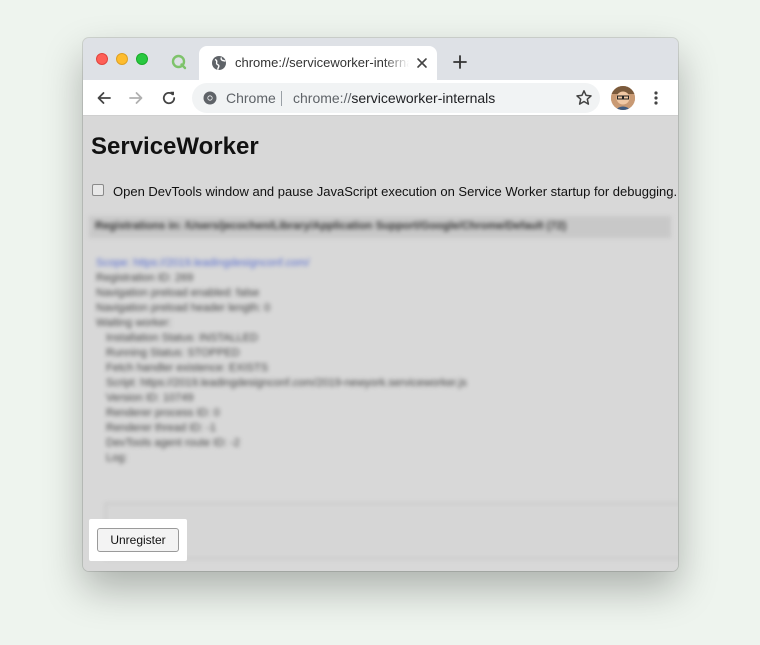 The width and height of the screenshot is (760, 645). What do you see at coordinates (136, 98) in the screenshot?
I see `forward-arrow-icon` at bounding box center [136, 98].